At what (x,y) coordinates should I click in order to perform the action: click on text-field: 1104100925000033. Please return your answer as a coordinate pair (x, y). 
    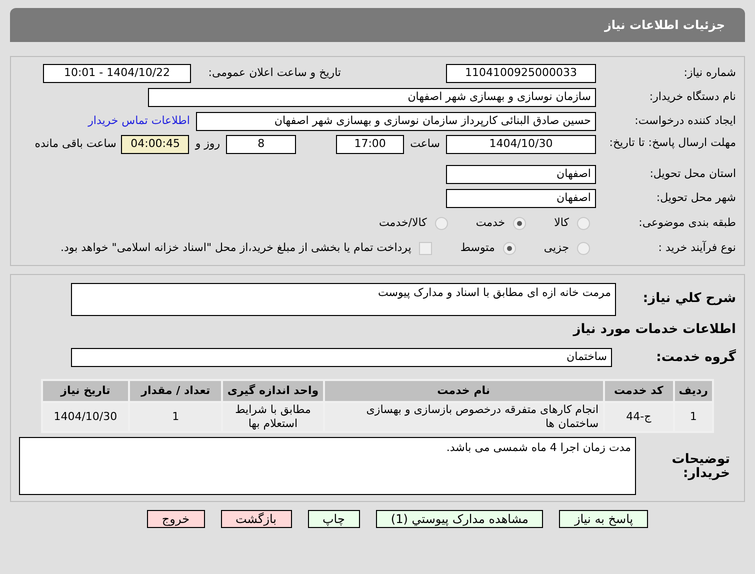
    Looking at the image, I should click on (521, 73).